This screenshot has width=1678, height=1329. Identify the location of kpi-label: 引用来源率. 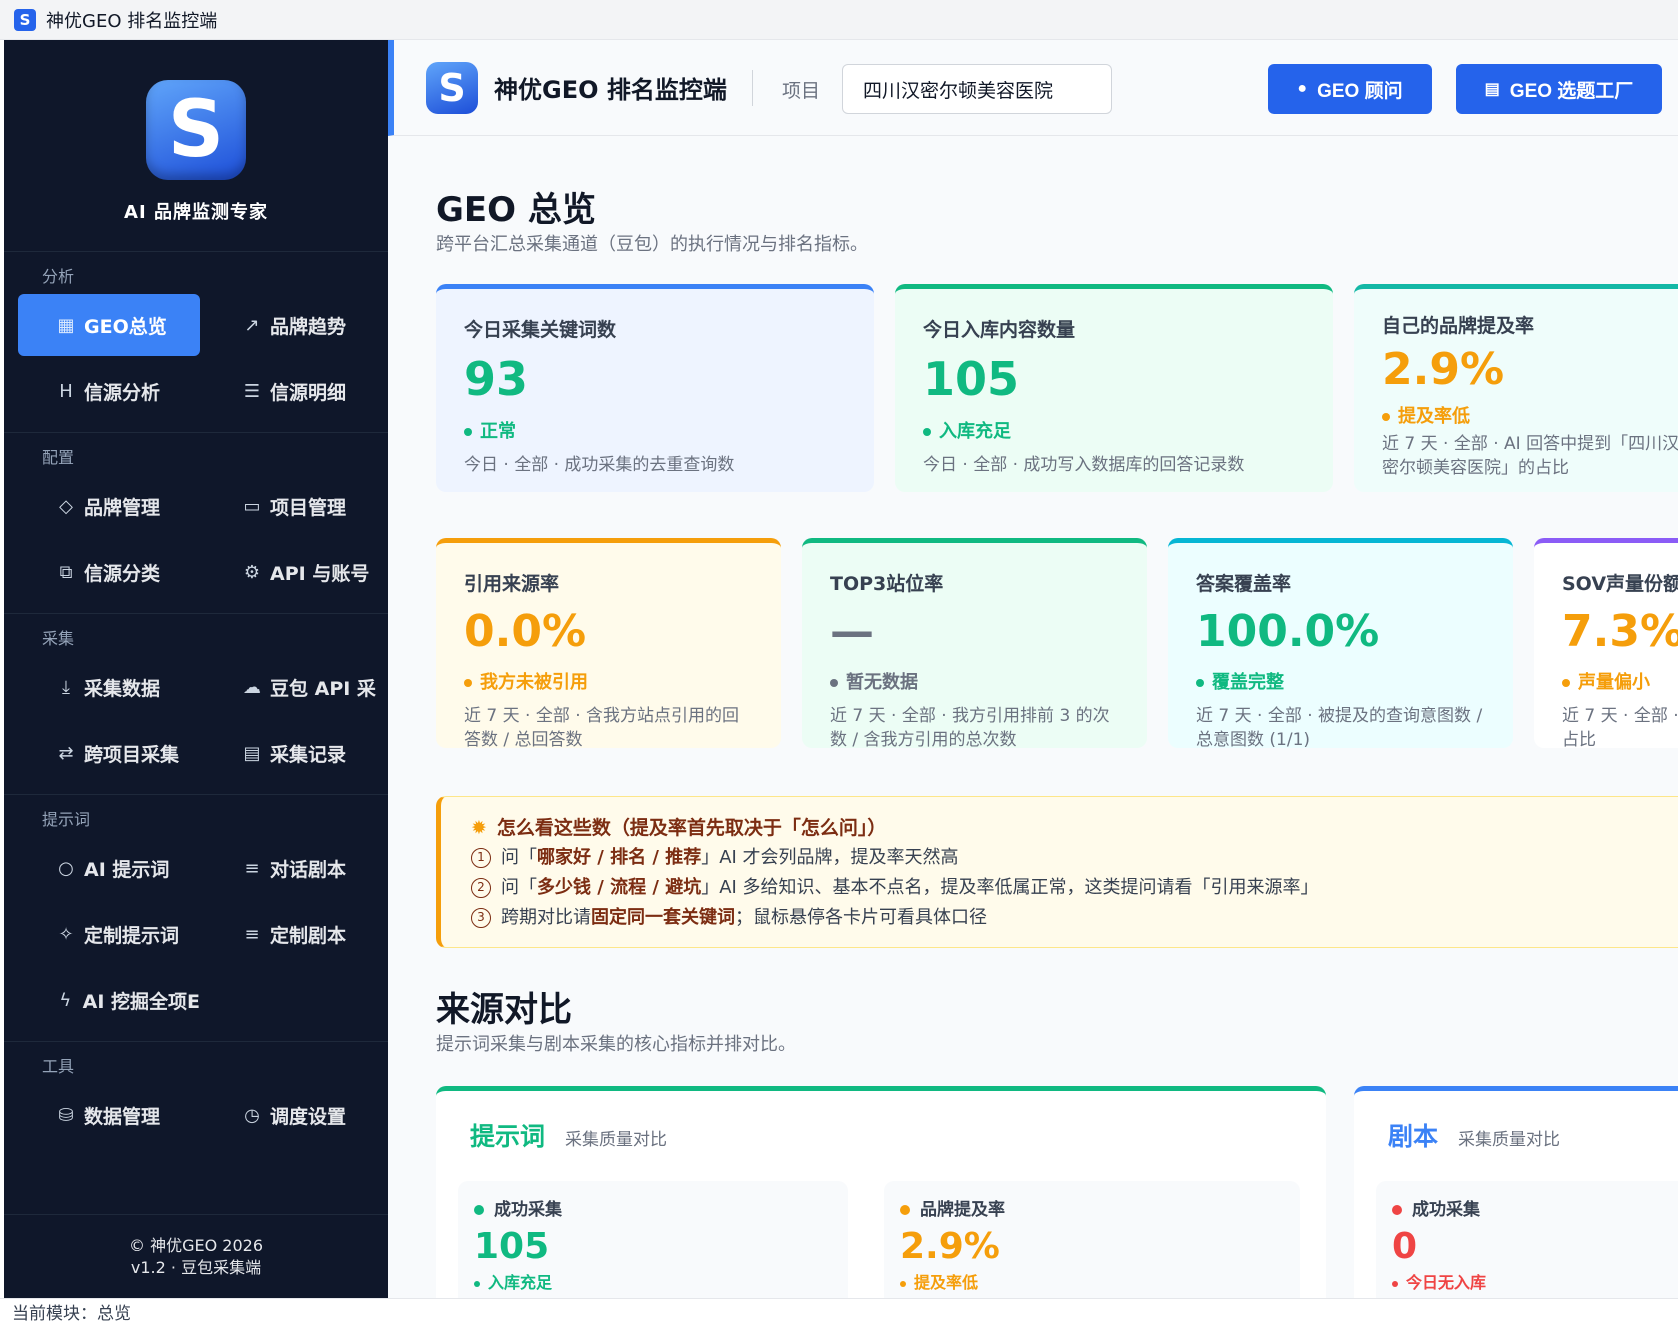
(512, 584).